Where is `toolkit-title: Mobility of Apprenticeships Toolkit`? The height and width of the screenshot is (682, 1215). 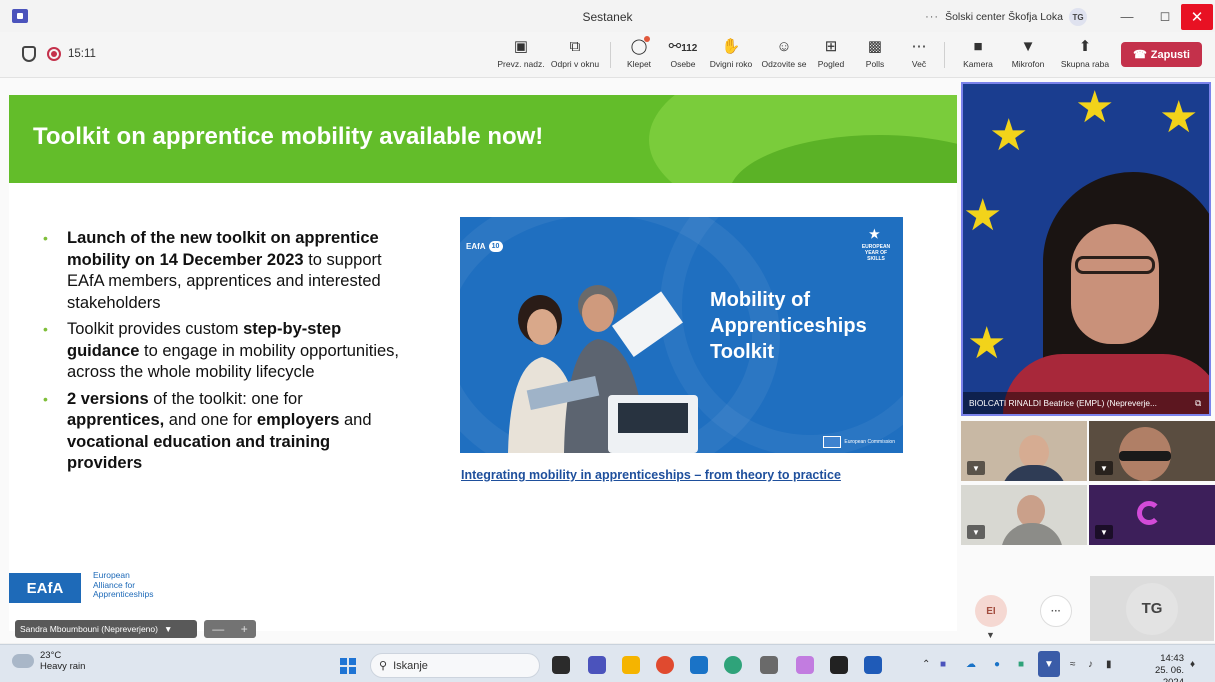
toolkit-title: Mobility of Apprenticeships Toolkit is located at coordinates (788, 326).